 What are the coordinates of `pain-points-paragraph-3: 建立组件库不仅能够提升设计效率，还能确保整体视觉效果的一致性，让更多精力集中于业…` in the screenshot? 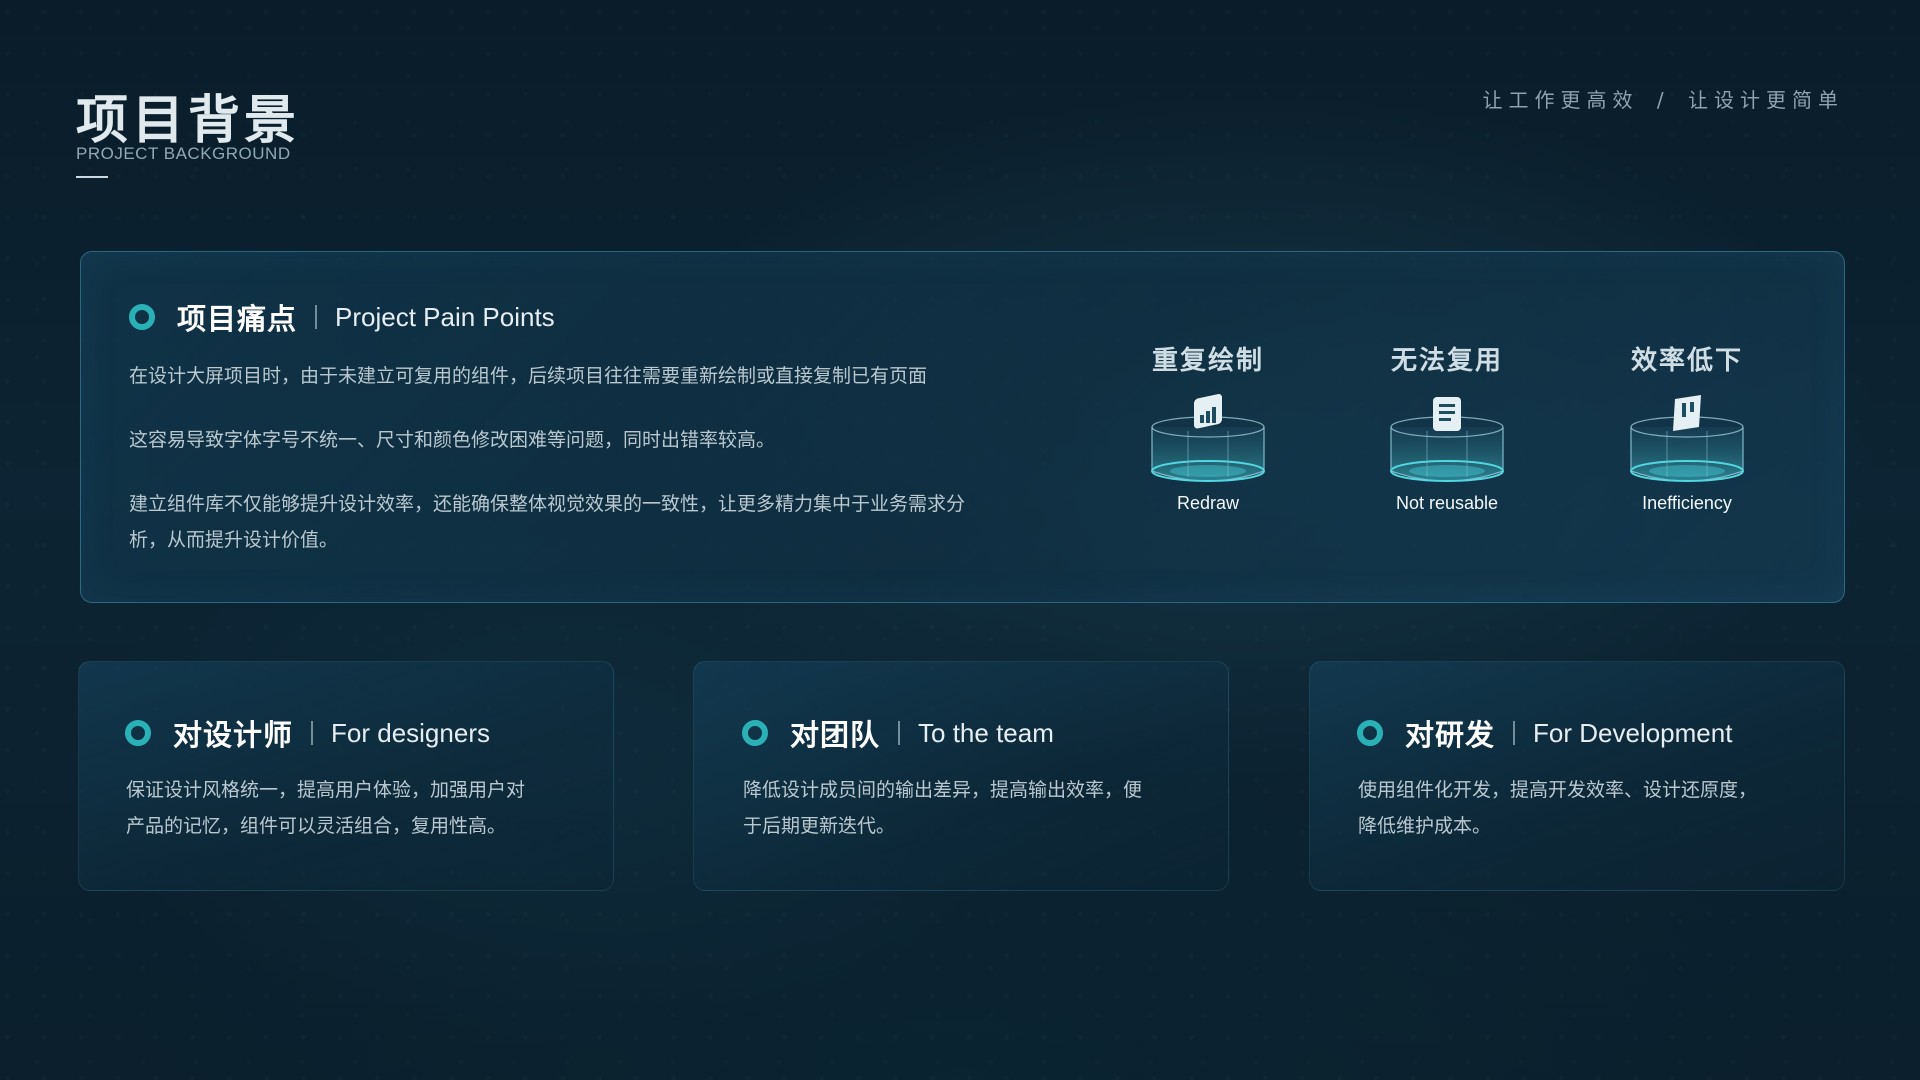 It's located at (547, 504).